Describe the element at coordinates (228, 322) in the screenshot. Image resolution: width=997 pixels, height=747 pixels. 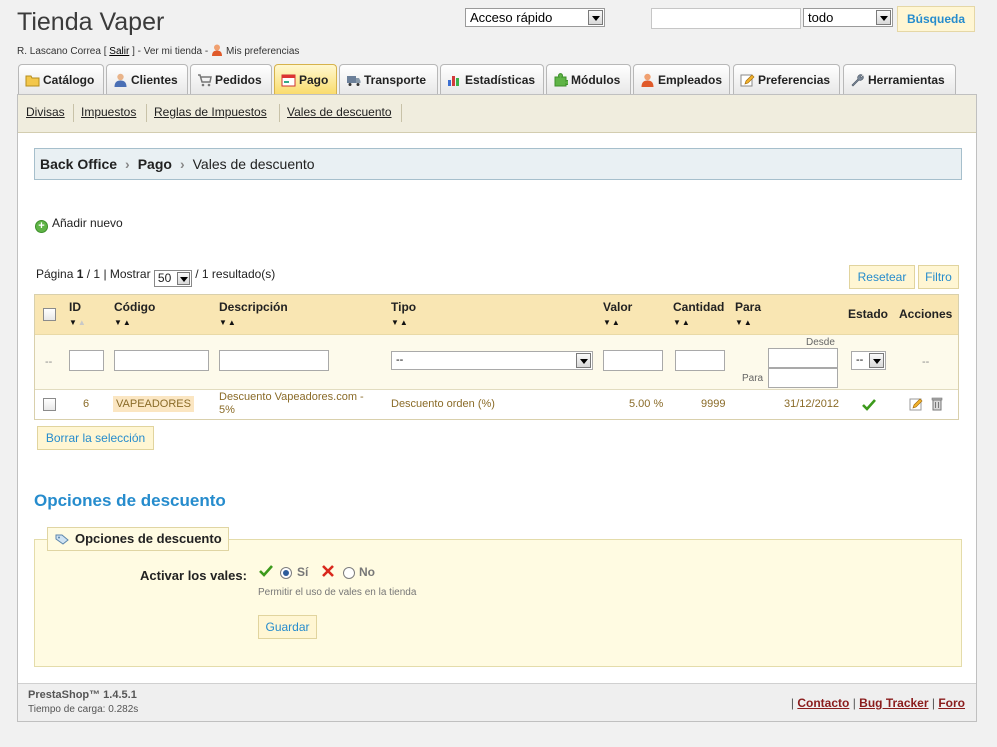
I see `sort-description: ▼▲` at that location.